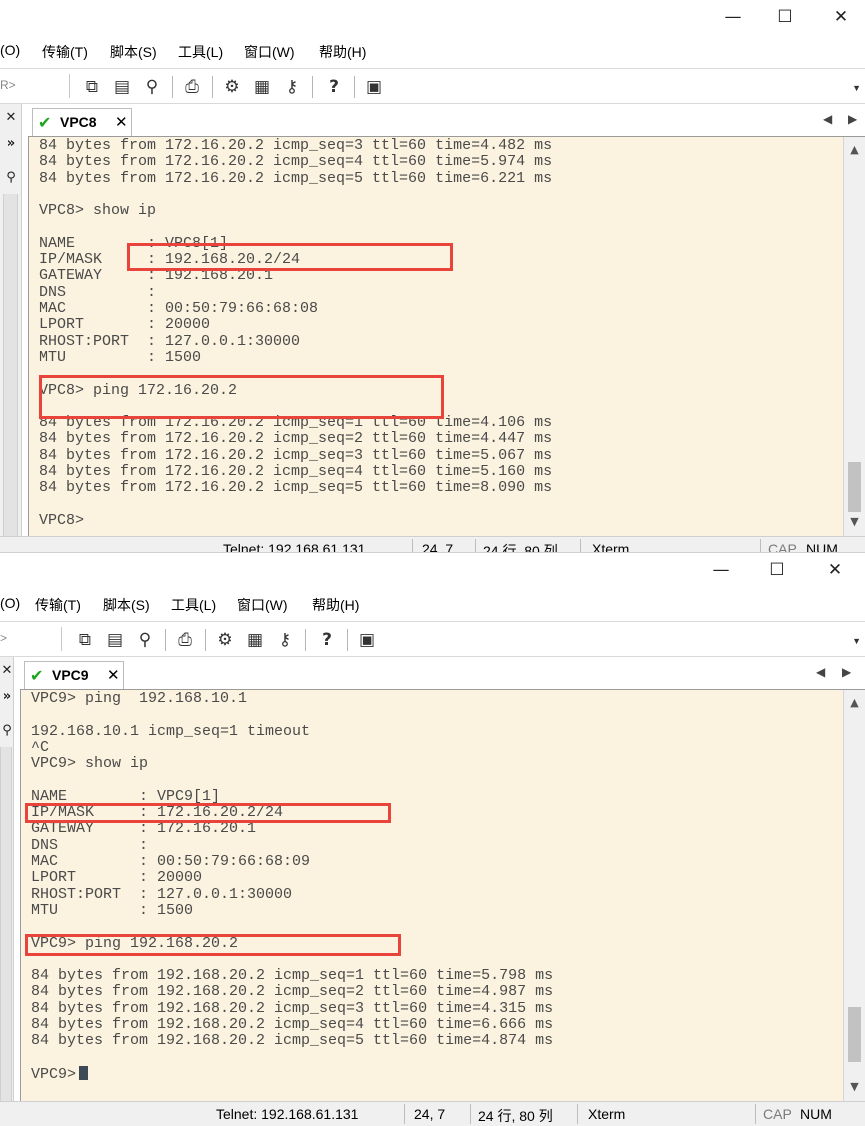  I want to click on terminal-line: GATEWAY : 172.16.20.1, so click(143, 829).